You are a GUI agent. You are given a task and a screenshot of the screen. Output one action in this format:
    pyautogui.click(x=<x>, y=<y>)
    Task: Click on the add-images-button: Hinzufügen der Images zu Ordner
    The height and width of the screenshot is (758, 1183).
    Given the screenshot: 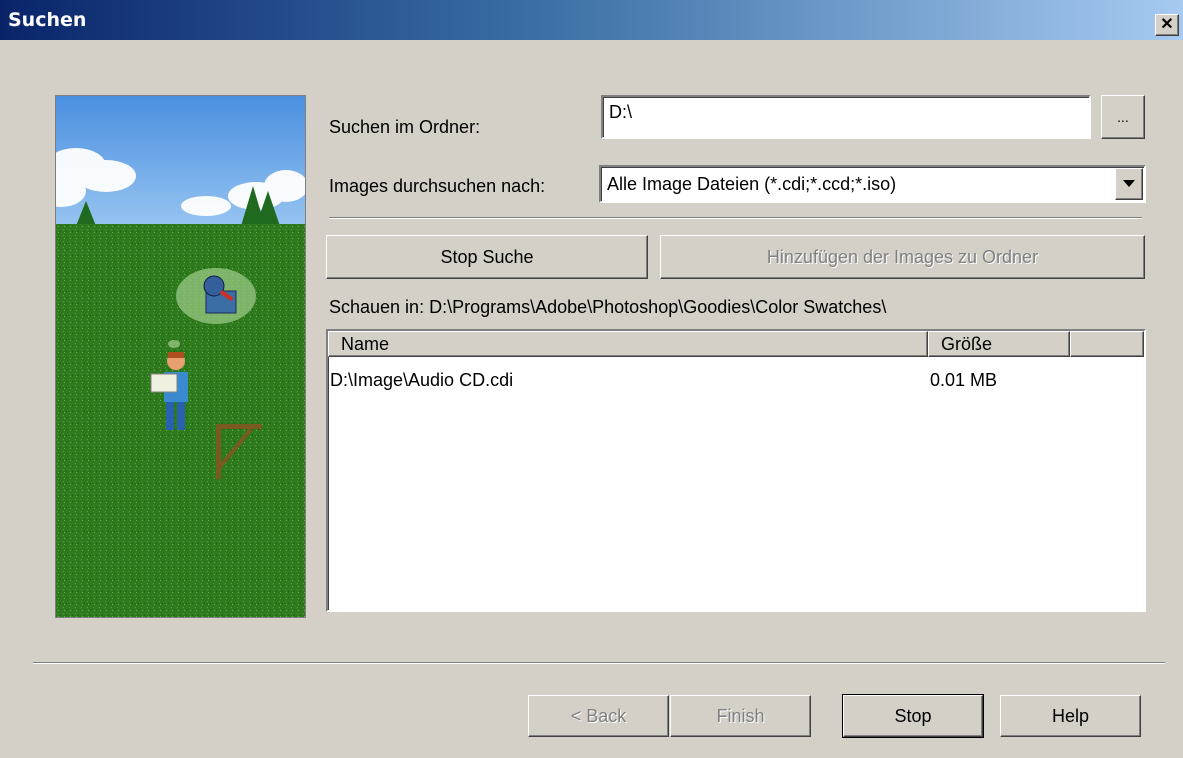 What is the action you would take?
    pyautogui.click(x=902, y=257)
    